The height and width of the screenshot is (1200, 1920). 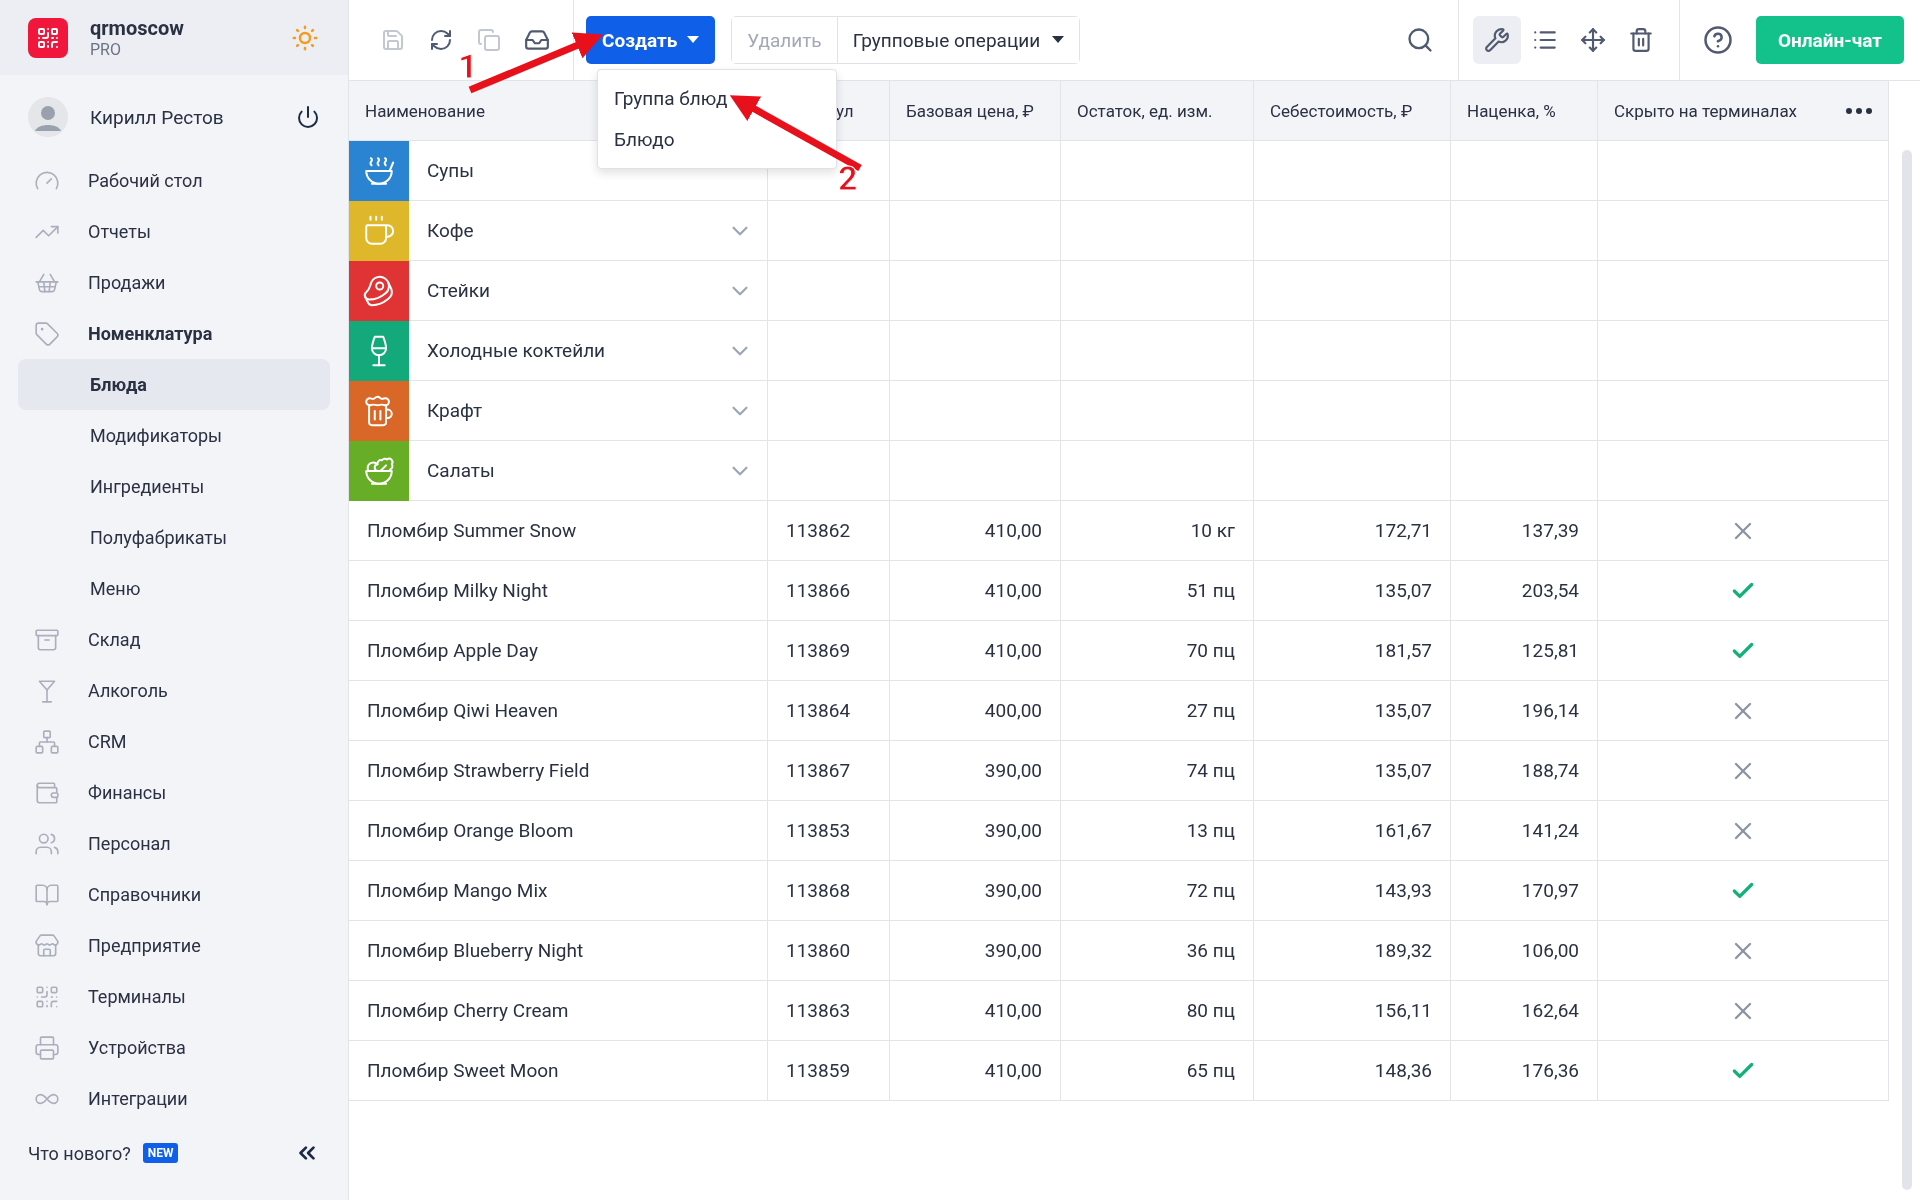 What do you see at coordinates (1352, 891) in the screenshot?
I see `table-cell: 143,93` at bounding box center [1352, 891].